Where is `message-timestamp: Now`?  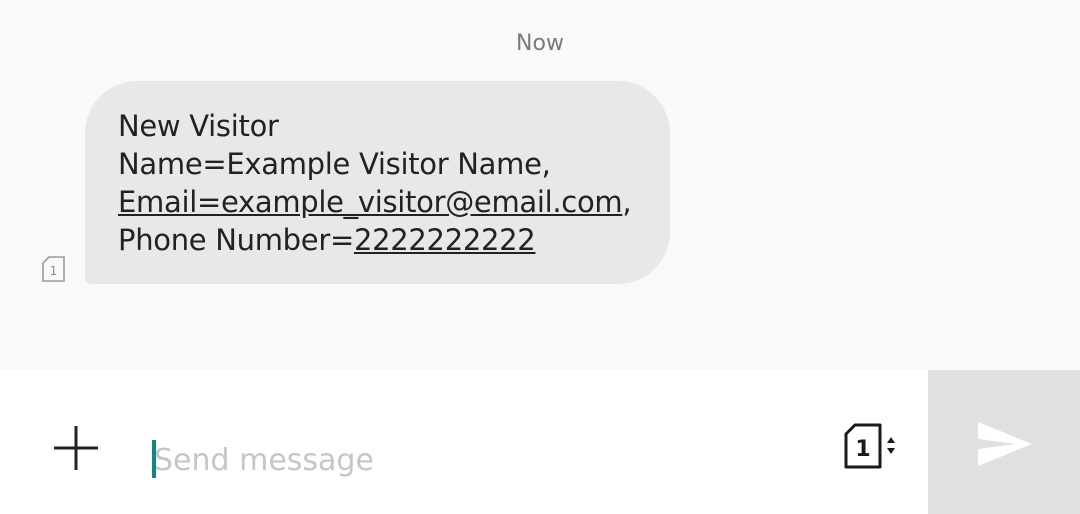
message-timestamp: Now is located at coordinates (540, 43).